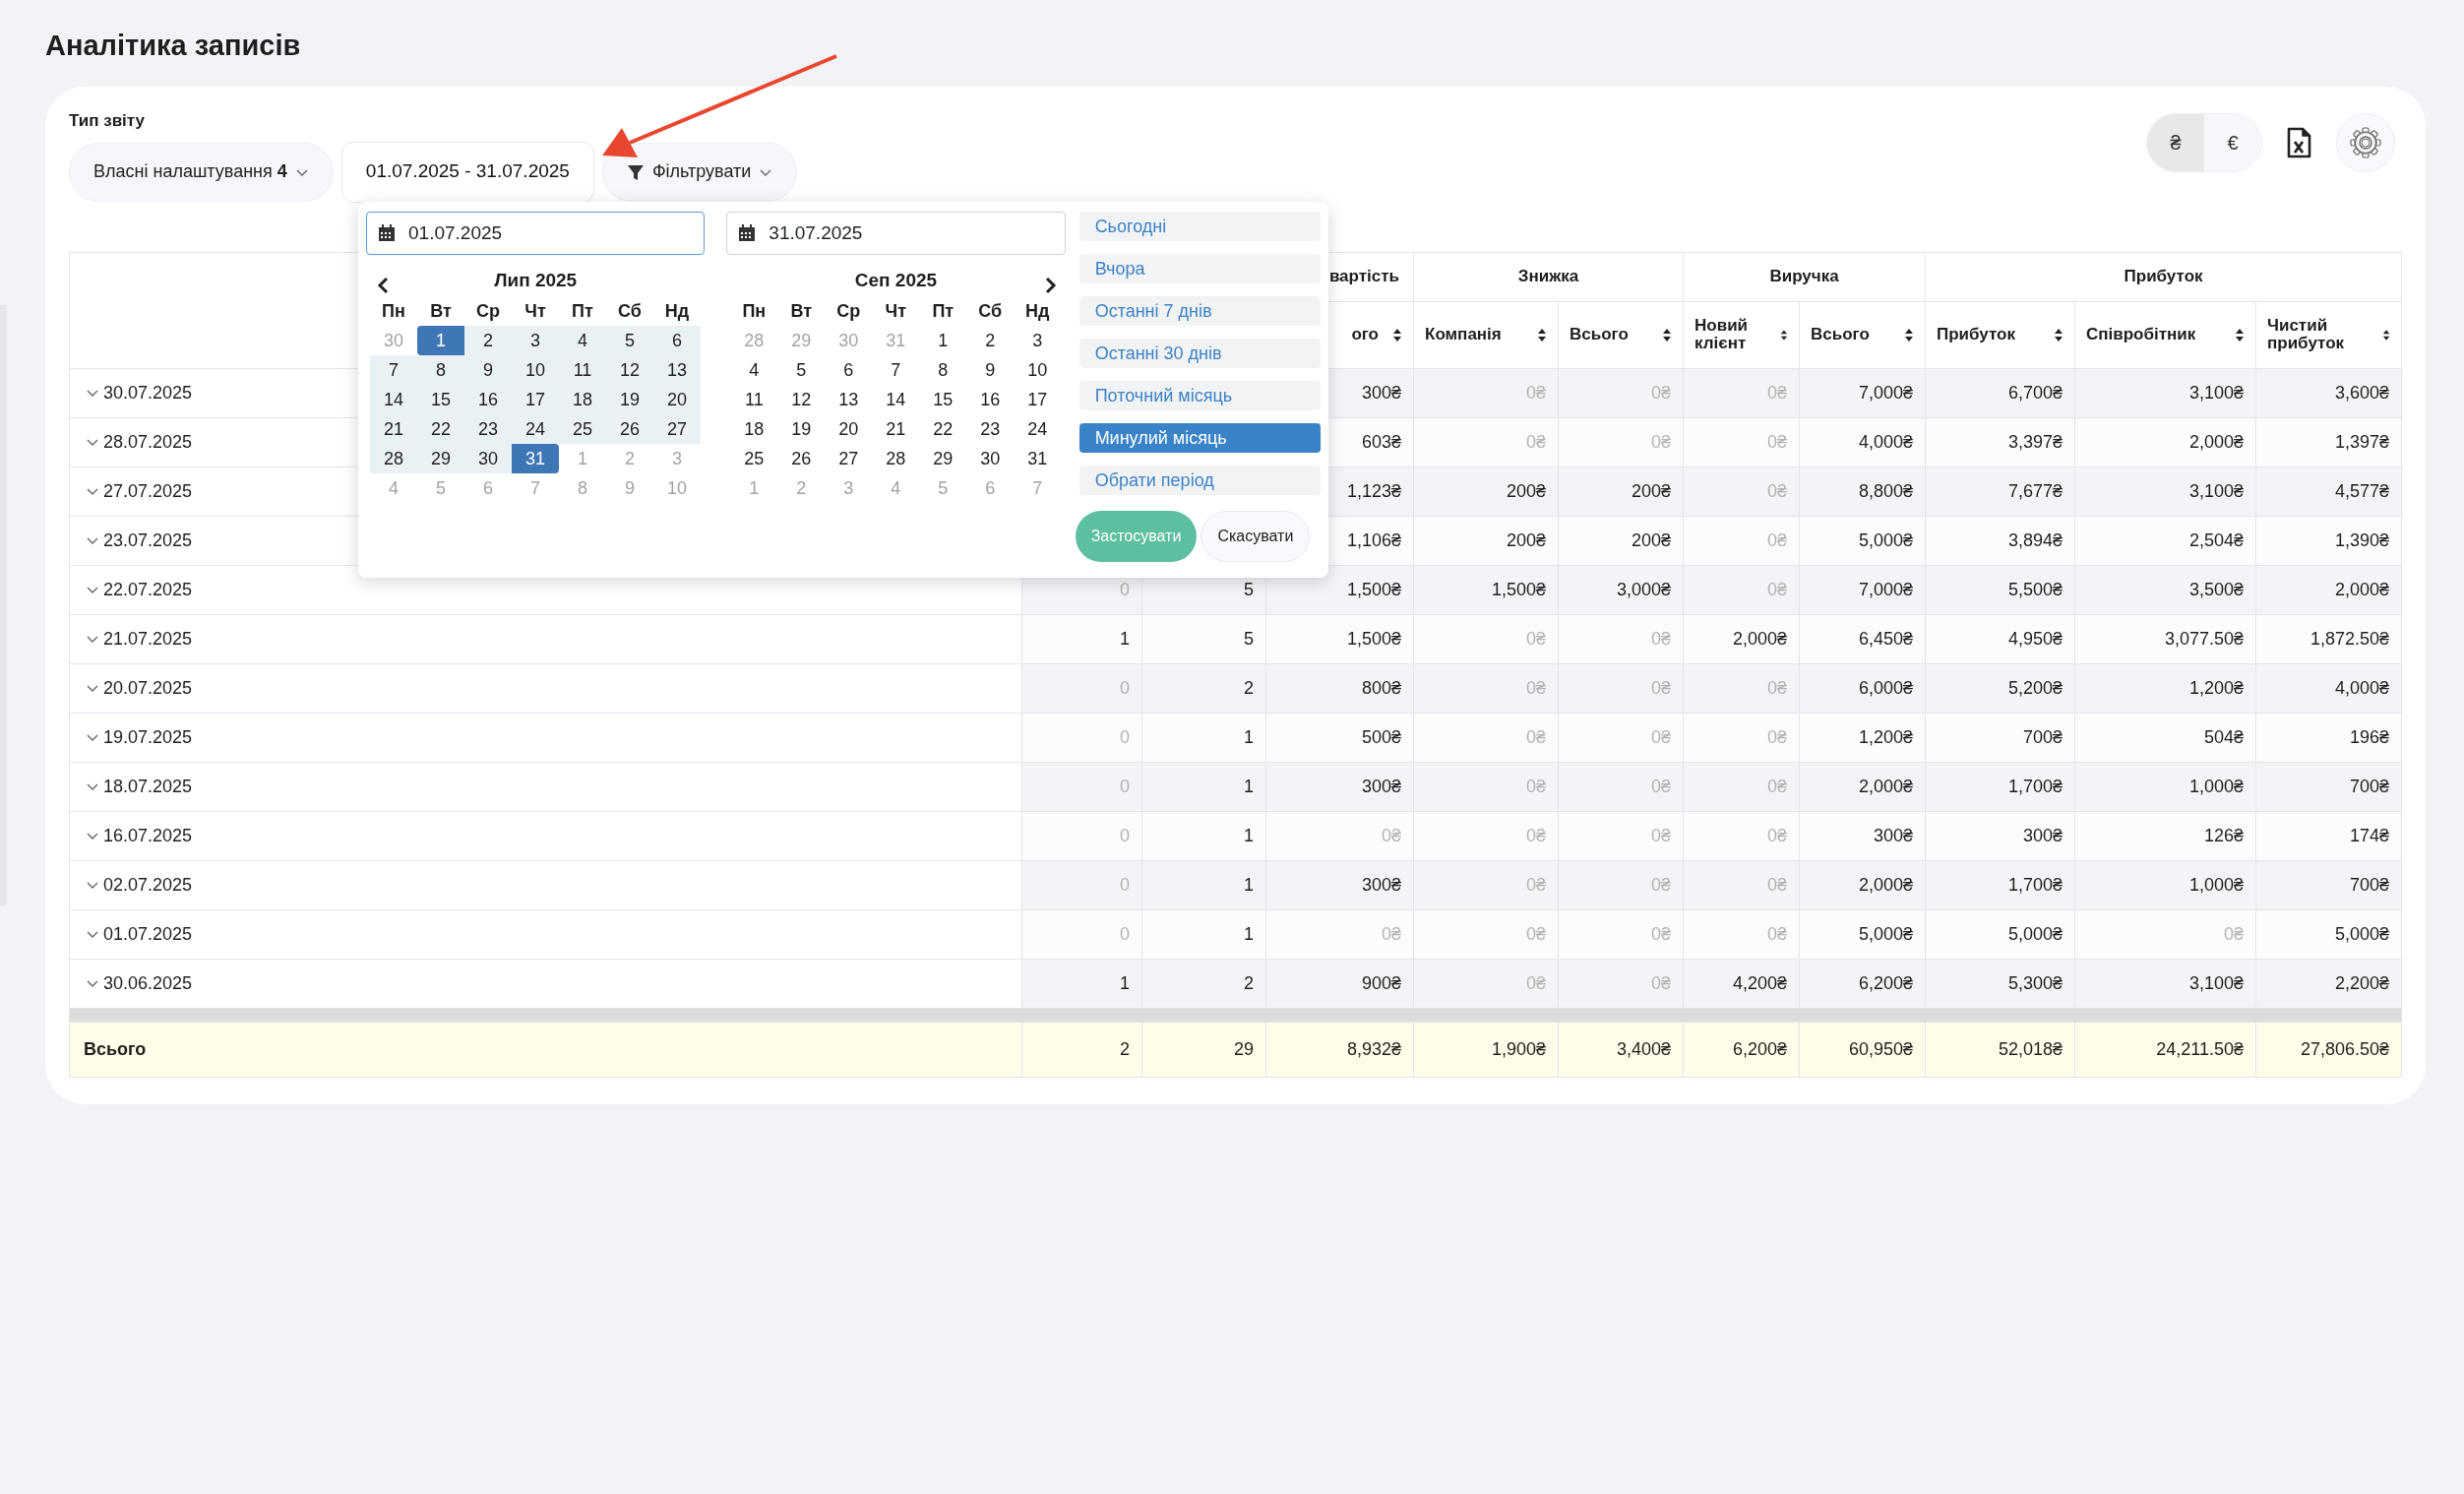  What do you see at coordinates (2232, 142) in the screenshot?
I see `currency-toggle: €` at bounding box center [2232, 142].